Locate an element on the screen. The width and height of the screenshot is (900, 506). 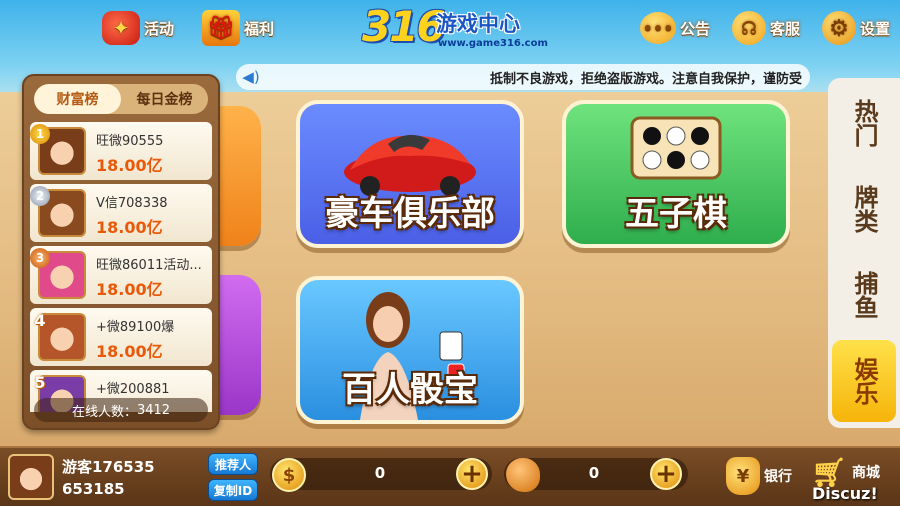
game-card-gomoku: 五子棋 is located at coordinates (676, 174).